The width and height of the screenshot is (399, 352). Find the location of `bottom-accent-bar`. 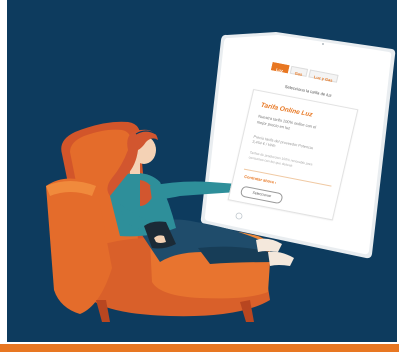

bottom-accent-bar is located at coordinates (199, 348).